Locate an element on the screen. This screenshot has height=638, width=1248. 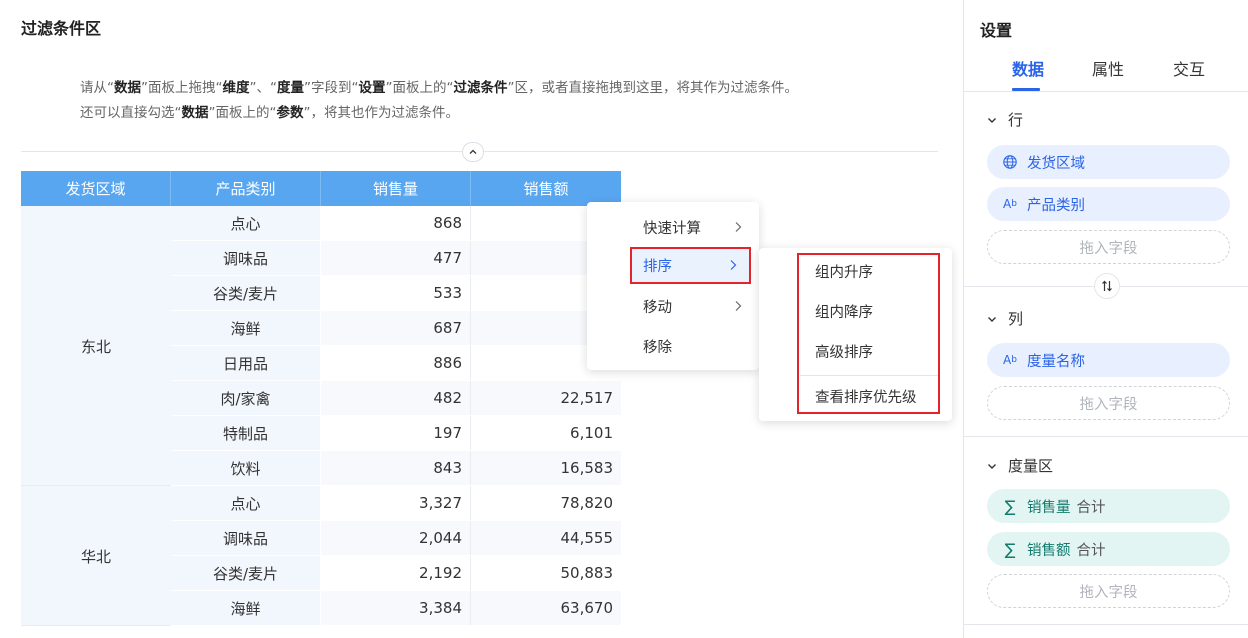
column-header-region: 发货区域 is located at coordinates (96, 188).